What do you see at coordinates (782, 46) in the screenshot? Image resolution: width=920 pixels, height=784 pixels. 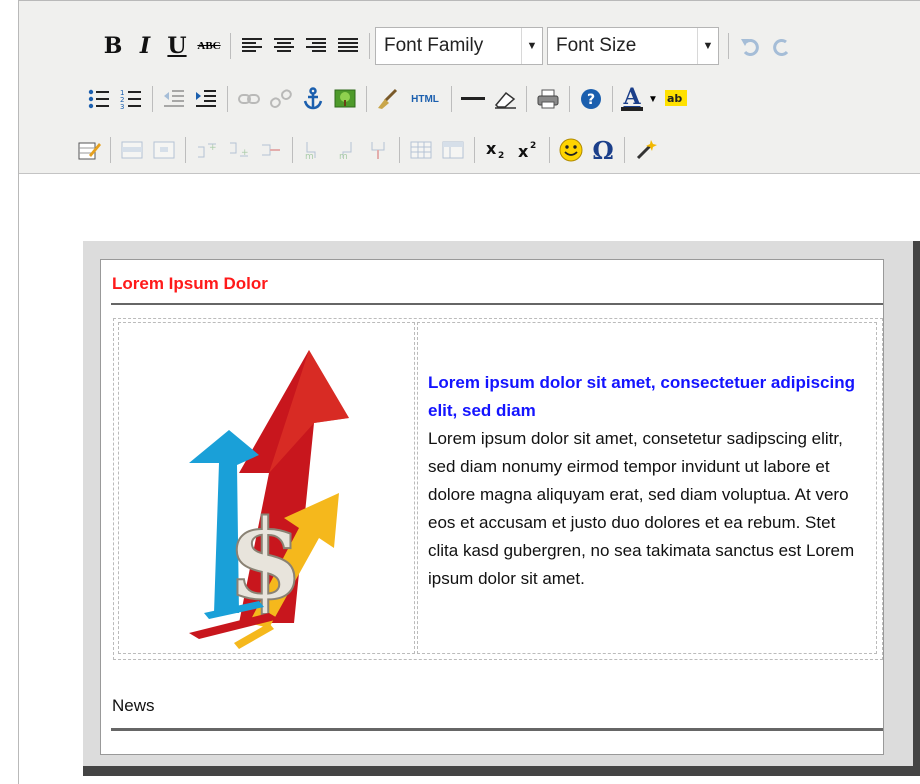 I see `redo-button` at bounding box center [782, 46].